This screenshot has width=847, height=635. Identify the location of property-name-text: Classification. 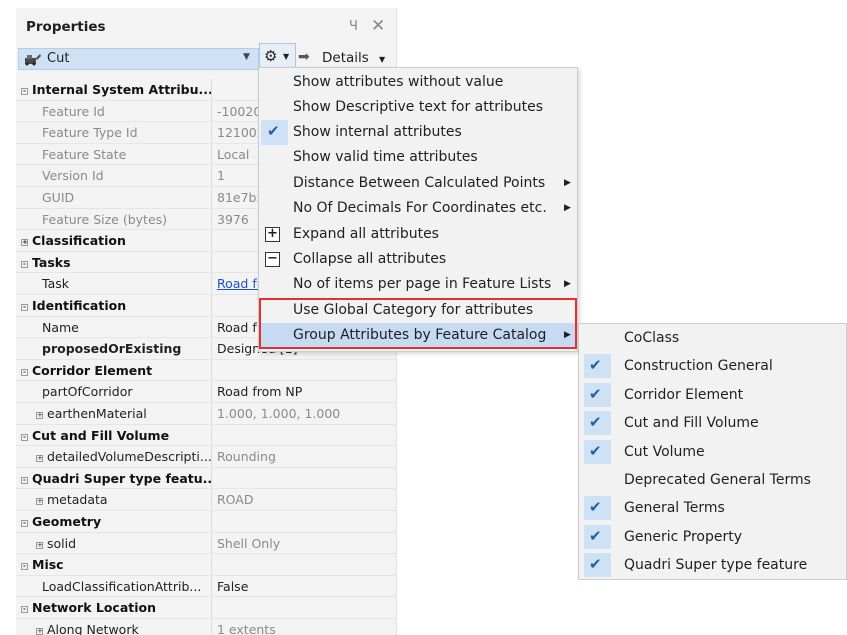
(79, 241).